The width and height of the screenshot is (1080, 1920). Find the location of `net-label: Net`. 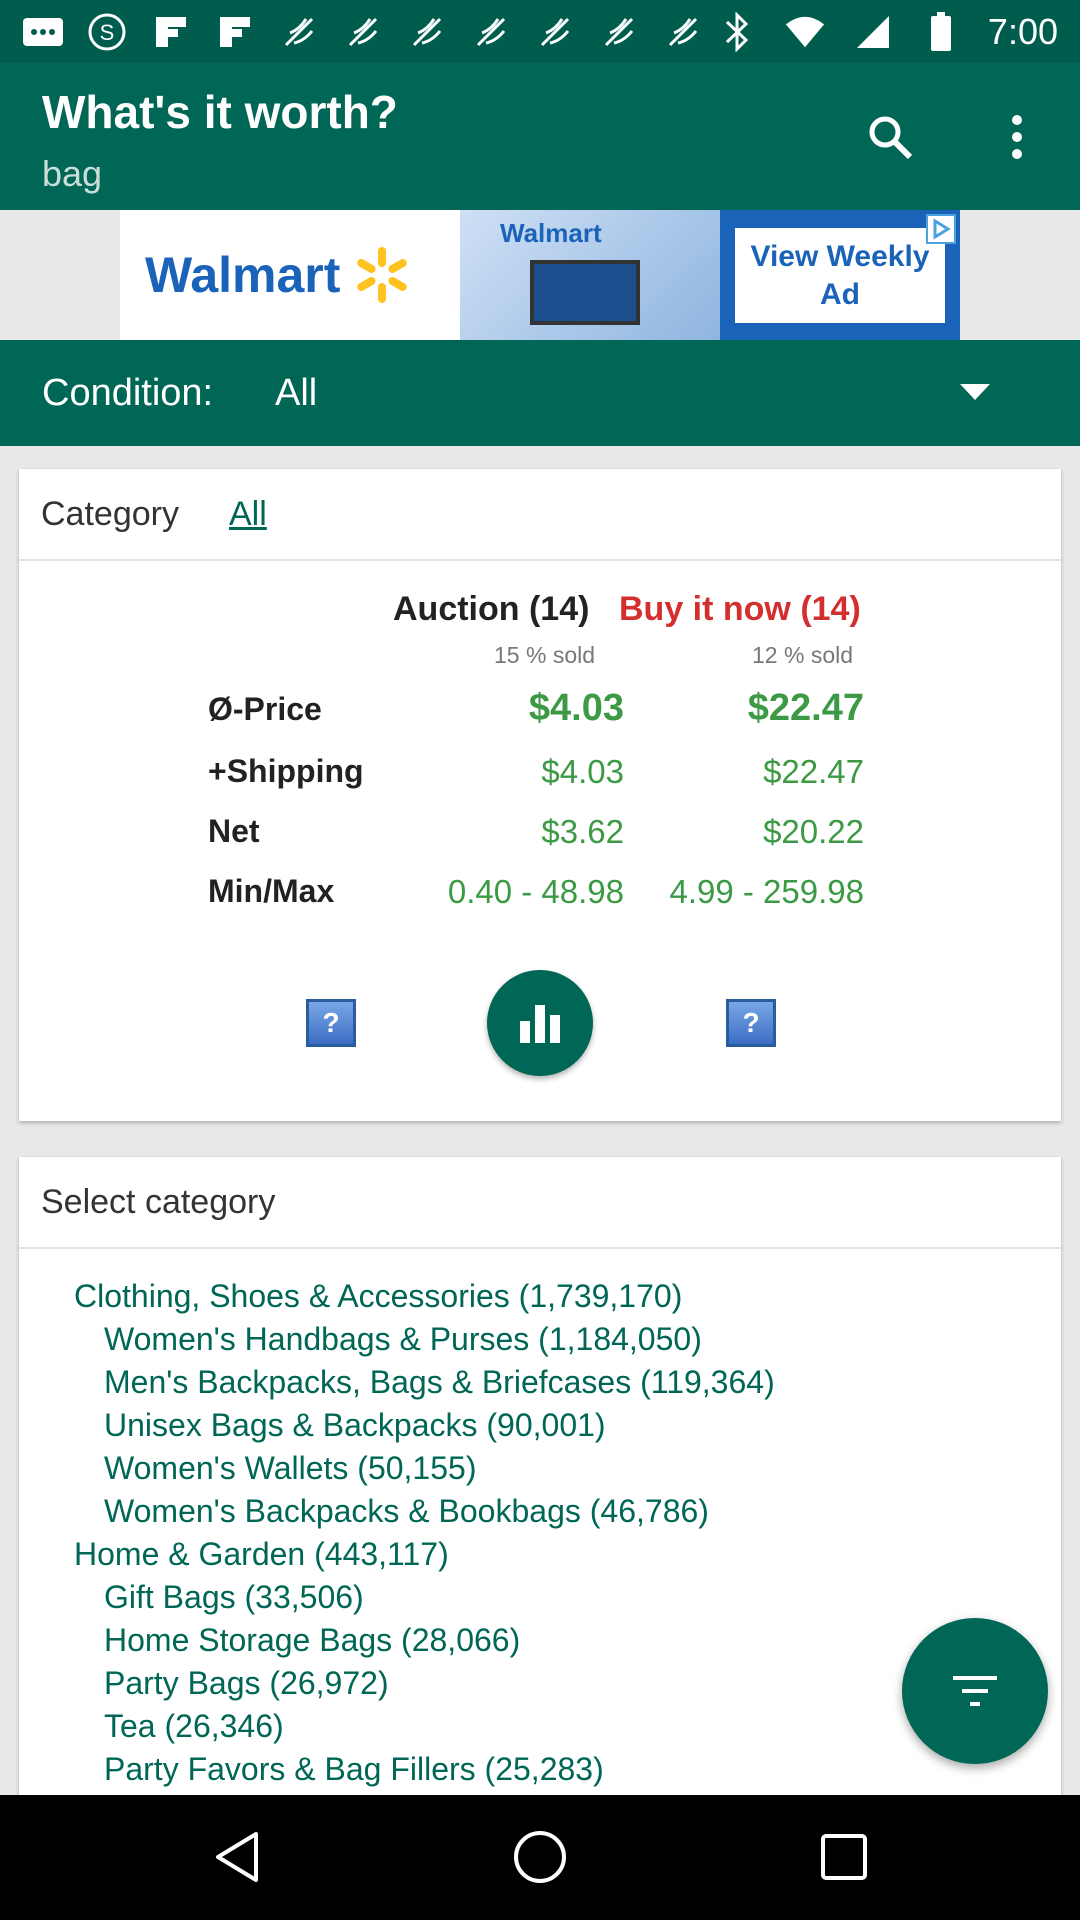

net-label: Net is located at coordinates (234, 831).